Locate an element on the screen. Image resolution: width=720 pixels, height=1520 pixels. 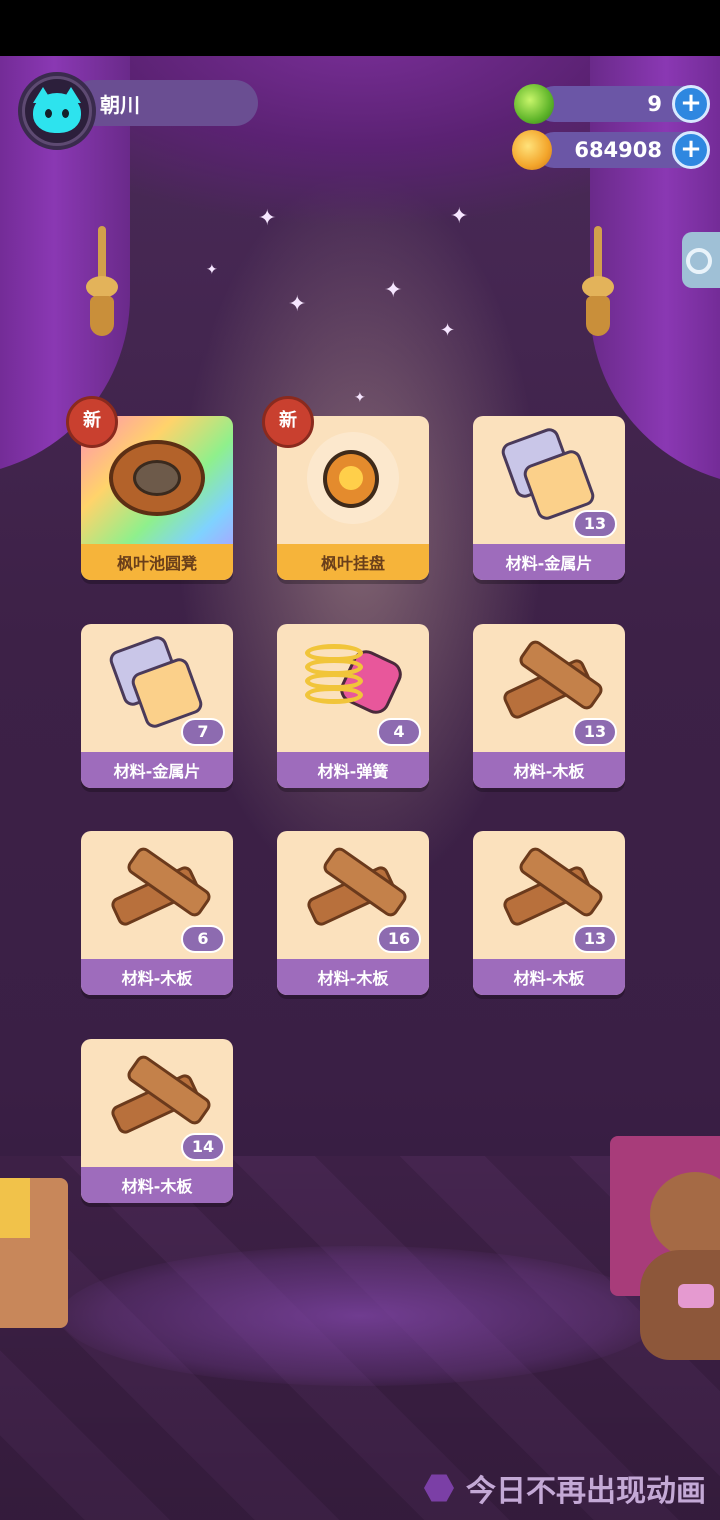
skip-animation-today-option: 今日不再出现动画 is located at coordinates (565, 1488).